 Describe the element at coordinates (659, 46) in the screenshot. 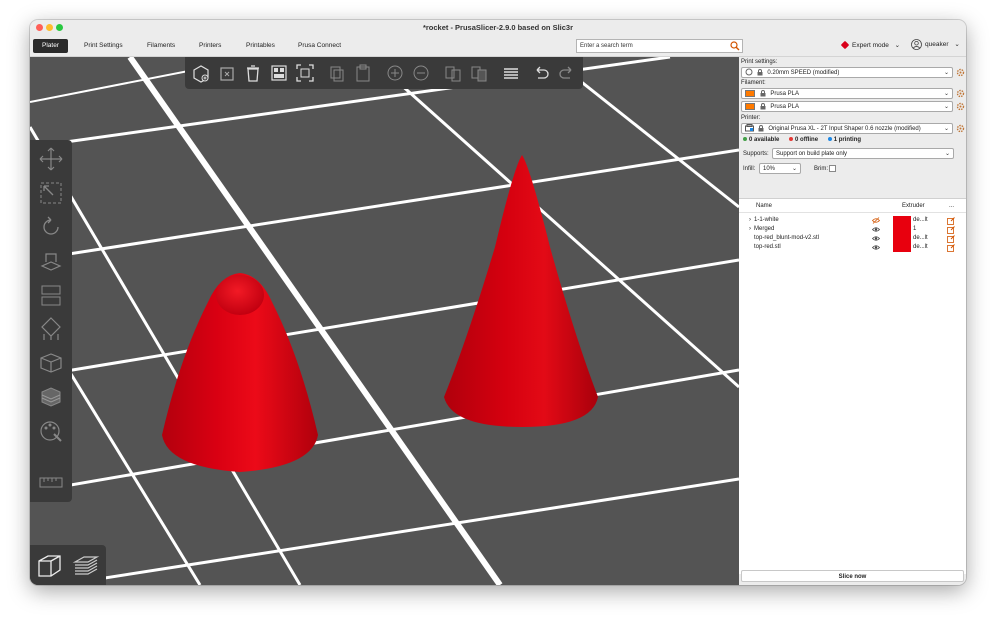

I see `search-input: Enter a search term` at that location.